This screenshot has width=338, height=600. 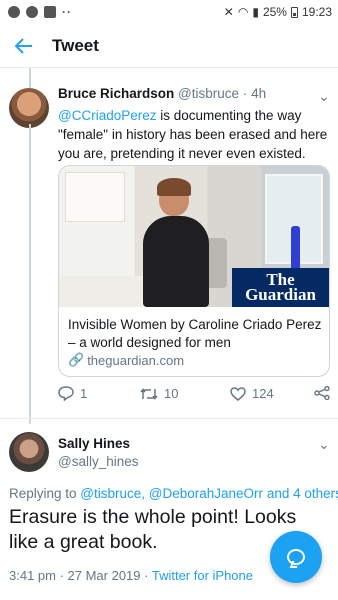 I want to click on mention-link: @CCriadoPerez, so click(x=107, y=115).